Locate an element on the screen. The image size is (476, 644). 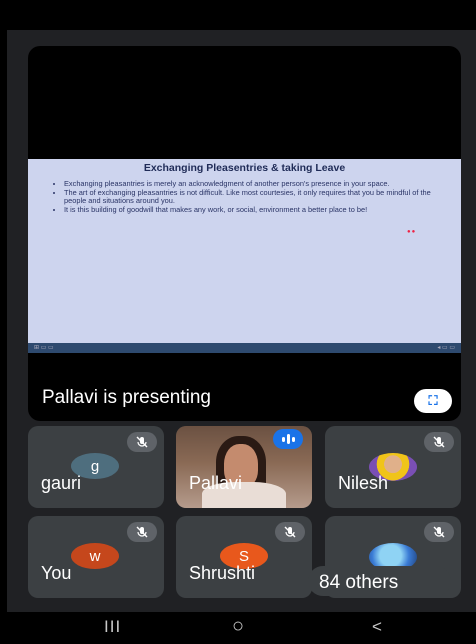
participant-name: You is located at coordinates (56, 573).